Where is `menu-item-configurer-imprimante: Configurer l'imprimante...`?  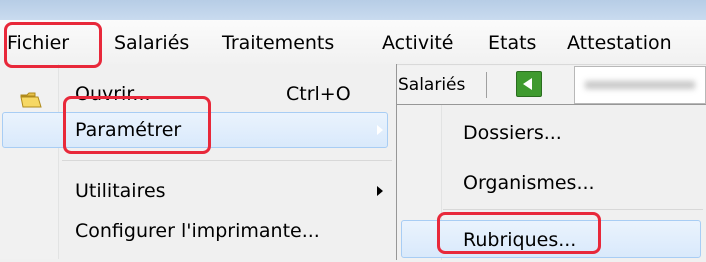 menu-item-configurer-imprimante: Configurer l'imprimante... is located at coordinates (198, 231).